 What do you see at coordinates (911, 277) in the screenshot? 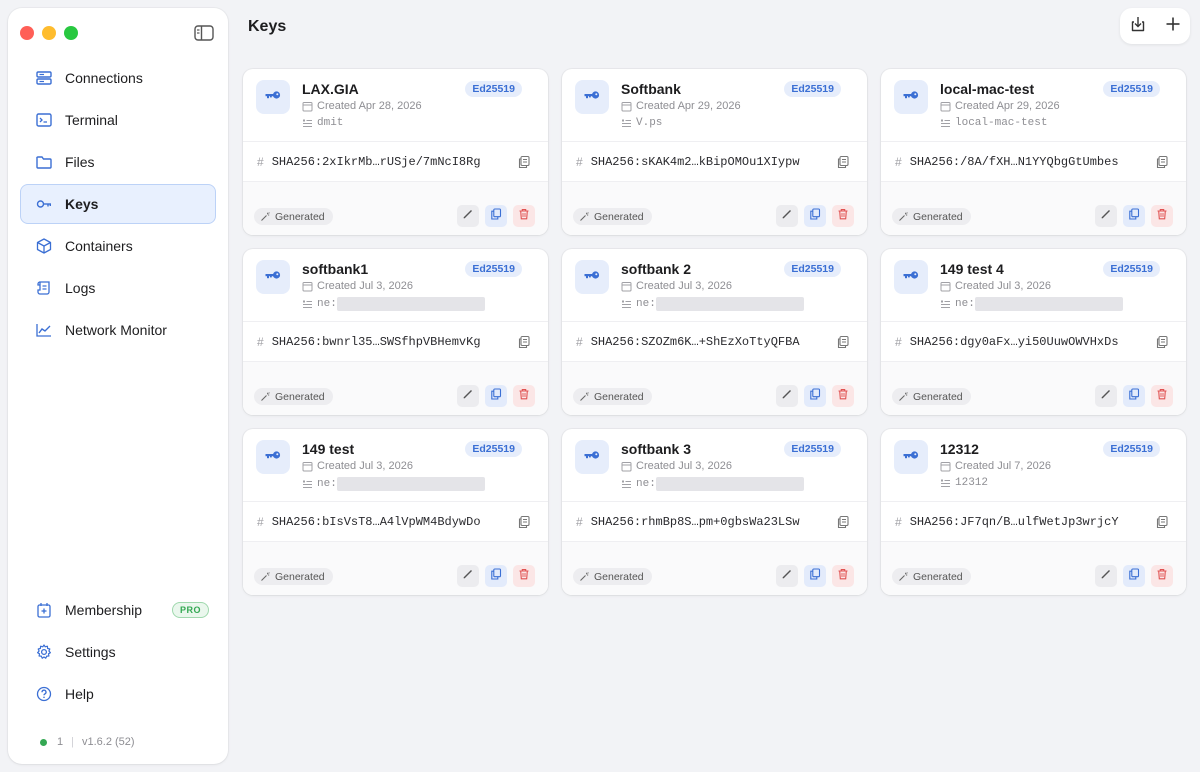
I see `key-icon` at bounding box center [911, 277].